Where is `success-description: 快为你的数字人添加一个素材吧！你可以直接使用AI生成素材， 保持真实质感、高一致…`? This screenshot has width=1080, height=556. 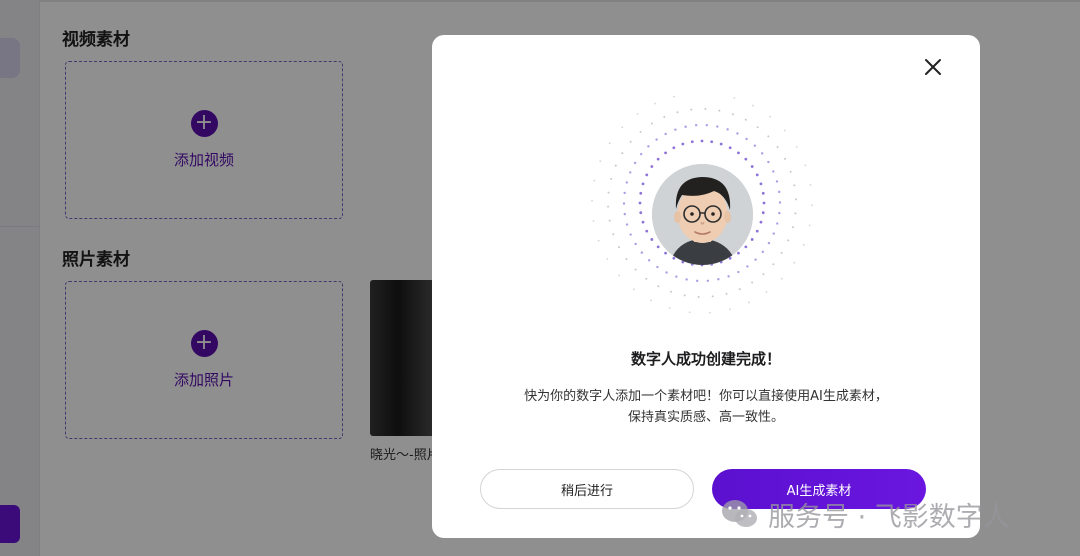
success-description: 快为你的数字人添加一个素材吧！你可以直接使用AI生成素材， 保持真实质感、高一致… is located at coordinates (706, 407).